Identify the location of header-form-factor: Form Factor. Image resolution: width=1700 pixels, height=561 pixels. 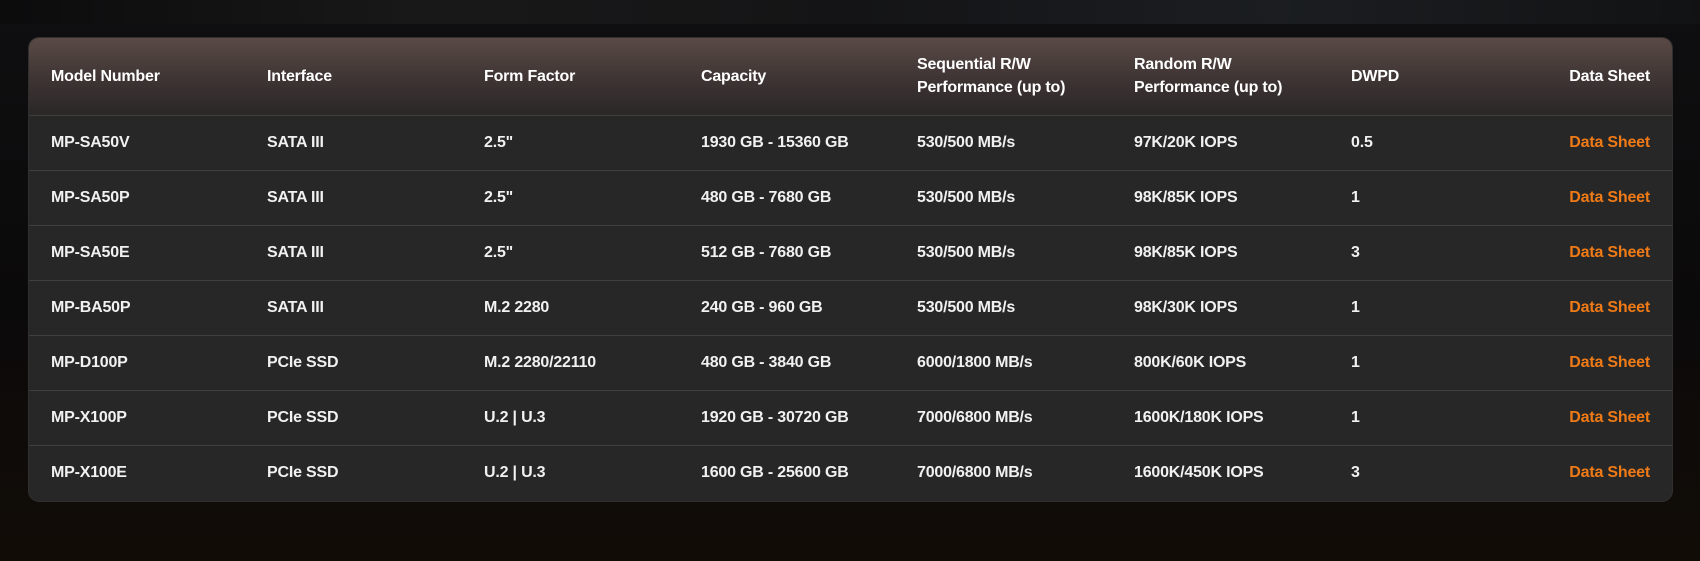
(530, 76).